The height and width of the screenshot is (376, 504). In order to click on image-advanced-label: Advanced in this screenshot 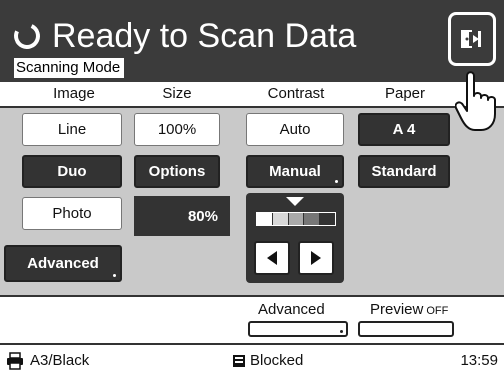, I will do `click(63, 263)`.